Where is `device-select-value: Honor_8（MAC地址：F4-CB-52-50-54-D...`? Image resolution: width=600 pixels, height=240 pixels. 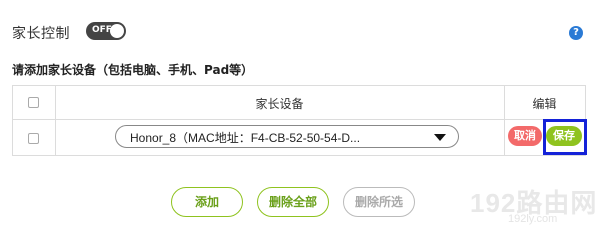
device-select-value: Honor_8（MAC地址：F4-CB-52-50-54-D... is located at coordinates (245, 138).